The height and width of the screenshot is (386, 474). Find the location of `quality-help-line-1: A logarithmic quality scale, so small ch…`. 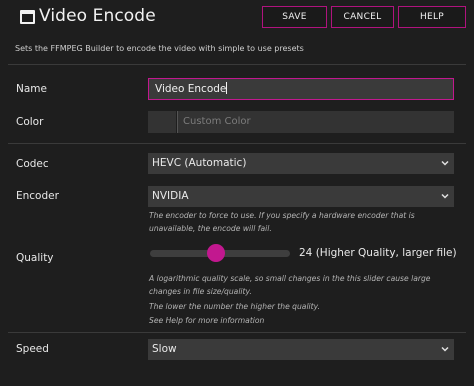

quality-help-line-1: A logarithmic quality scale, so small ch… is located at coordinates (290, 278).